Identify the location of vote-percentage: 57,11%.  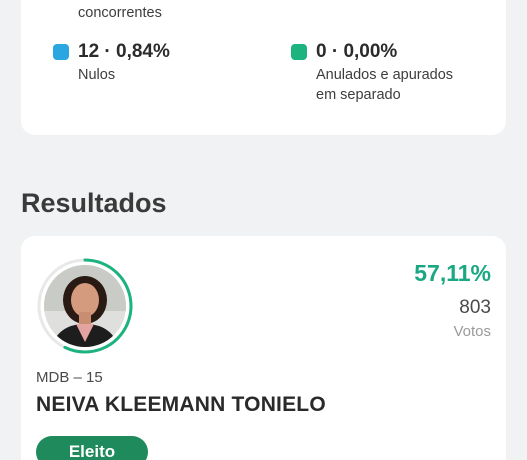
(452, 273).